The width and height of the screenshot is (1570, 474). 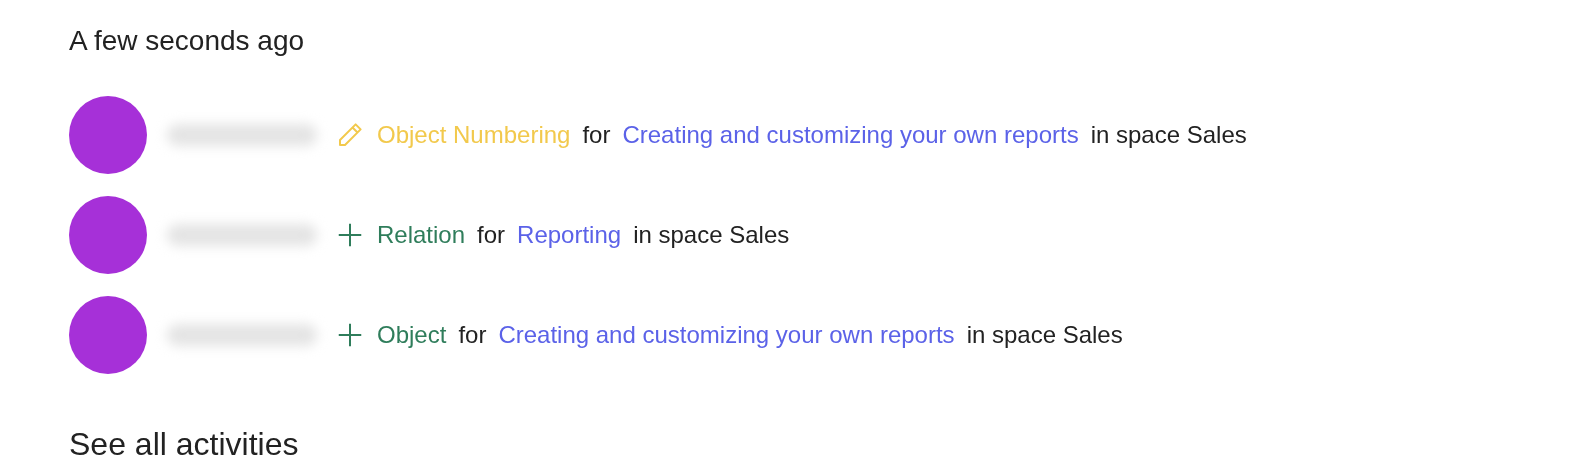 I want to click on object-type-label: Relation, so click(x=421, y=235).